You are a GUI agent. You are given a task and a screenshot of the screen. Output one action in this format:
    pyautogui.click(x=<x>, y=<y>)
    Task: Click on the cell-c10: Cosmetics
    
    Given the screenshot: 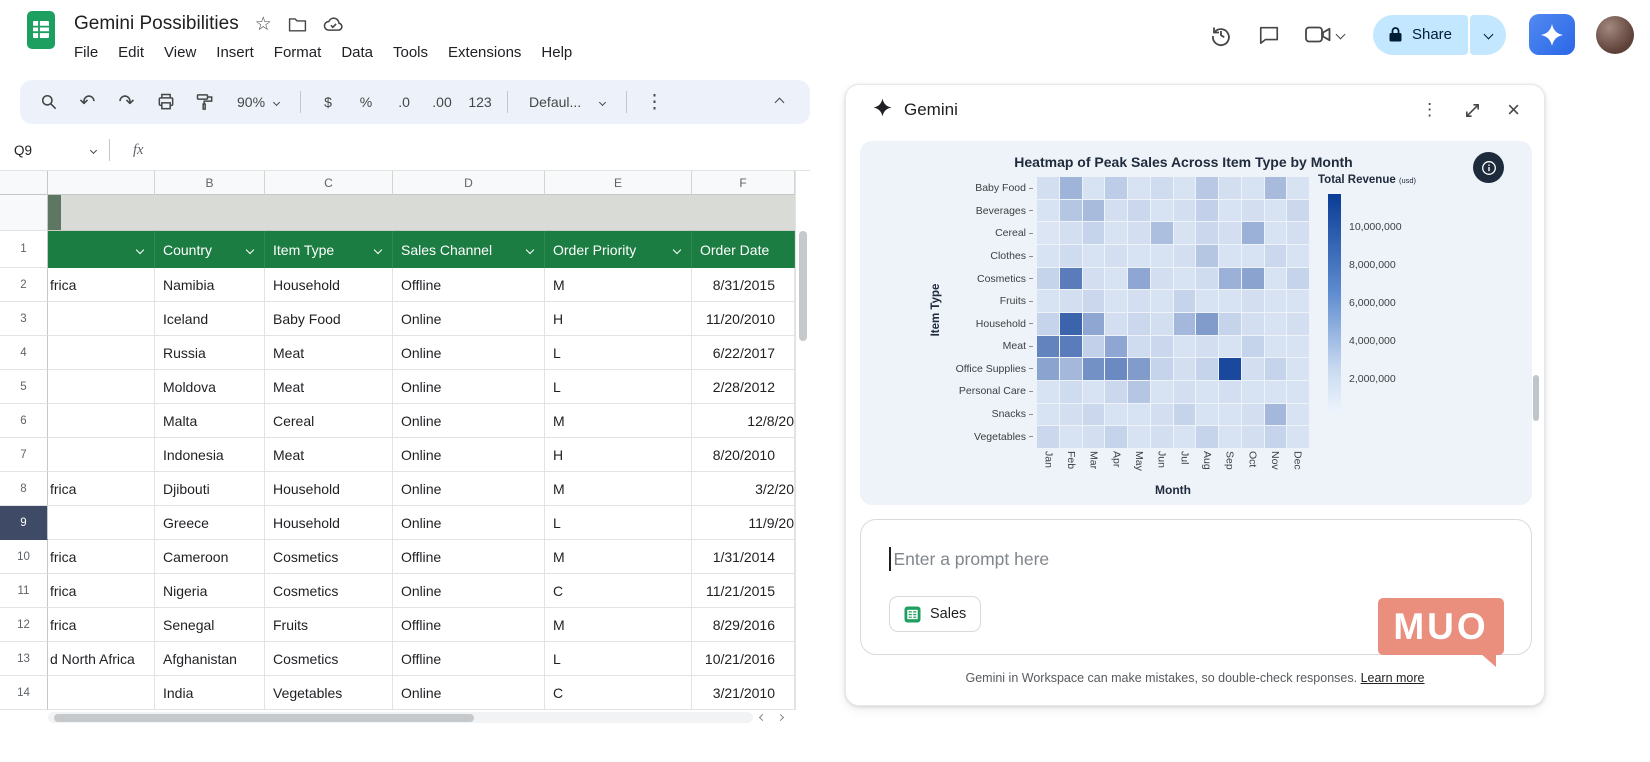 What is the action you would take?
    pyautogui.click(x=329, y=557)
    